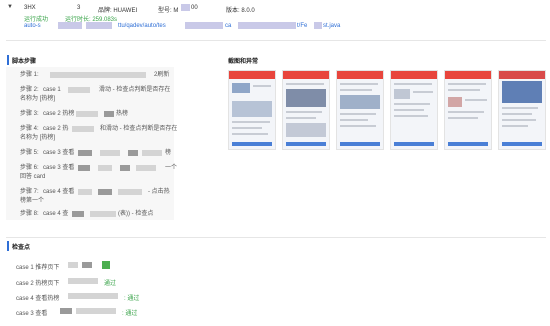 The height and width of the screenshot is (326, 550). I want to click on steps-section-title: 脚本步骤, so click(24, 62).